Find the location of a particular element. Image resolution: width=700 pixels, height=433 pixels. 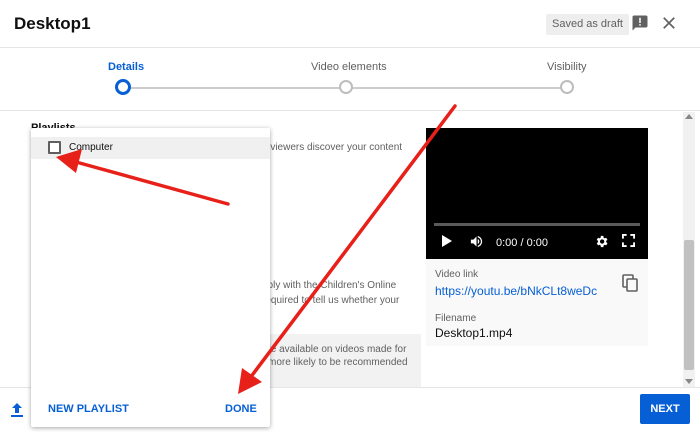

tab-video-elements: Video elements is located at coordinates (349, 67).